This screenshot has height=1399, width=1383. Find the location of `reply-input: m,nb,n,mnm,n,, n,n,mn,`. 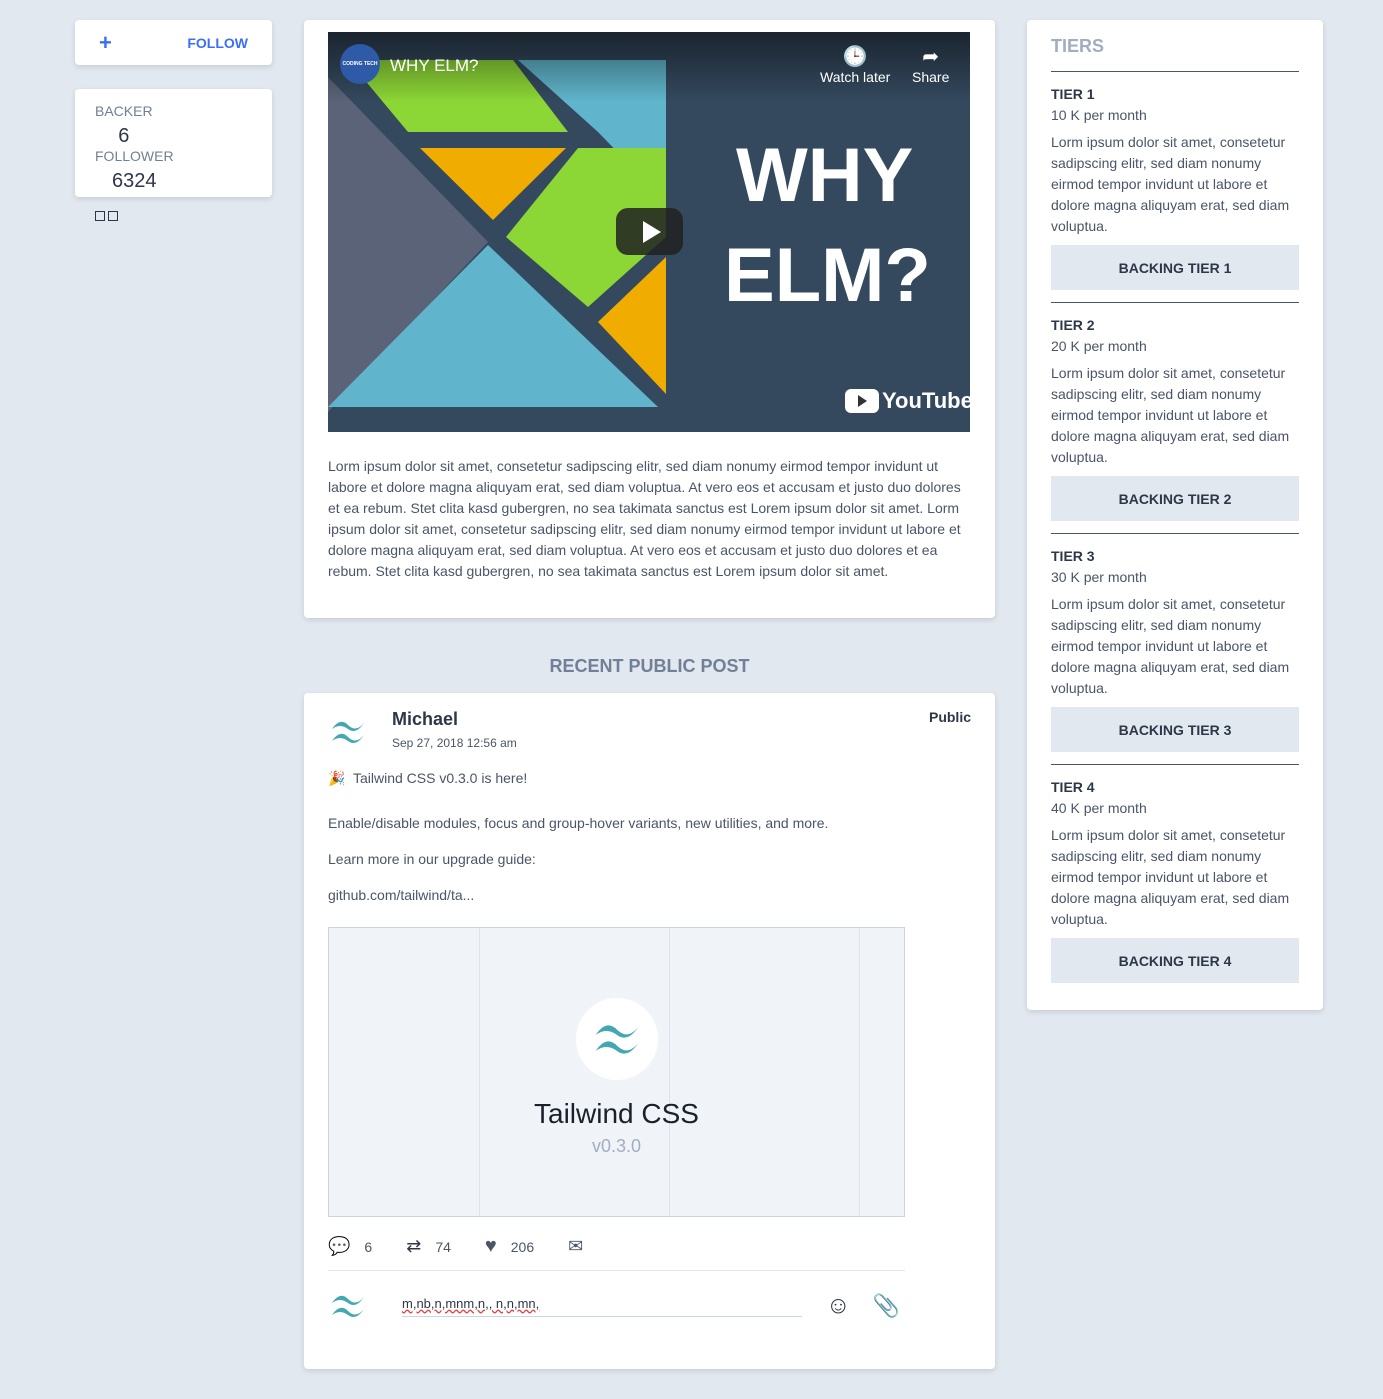

reply-input: m,nb,n,mnm,n,, n,n,mn, is located at coordinates (602, 1306).